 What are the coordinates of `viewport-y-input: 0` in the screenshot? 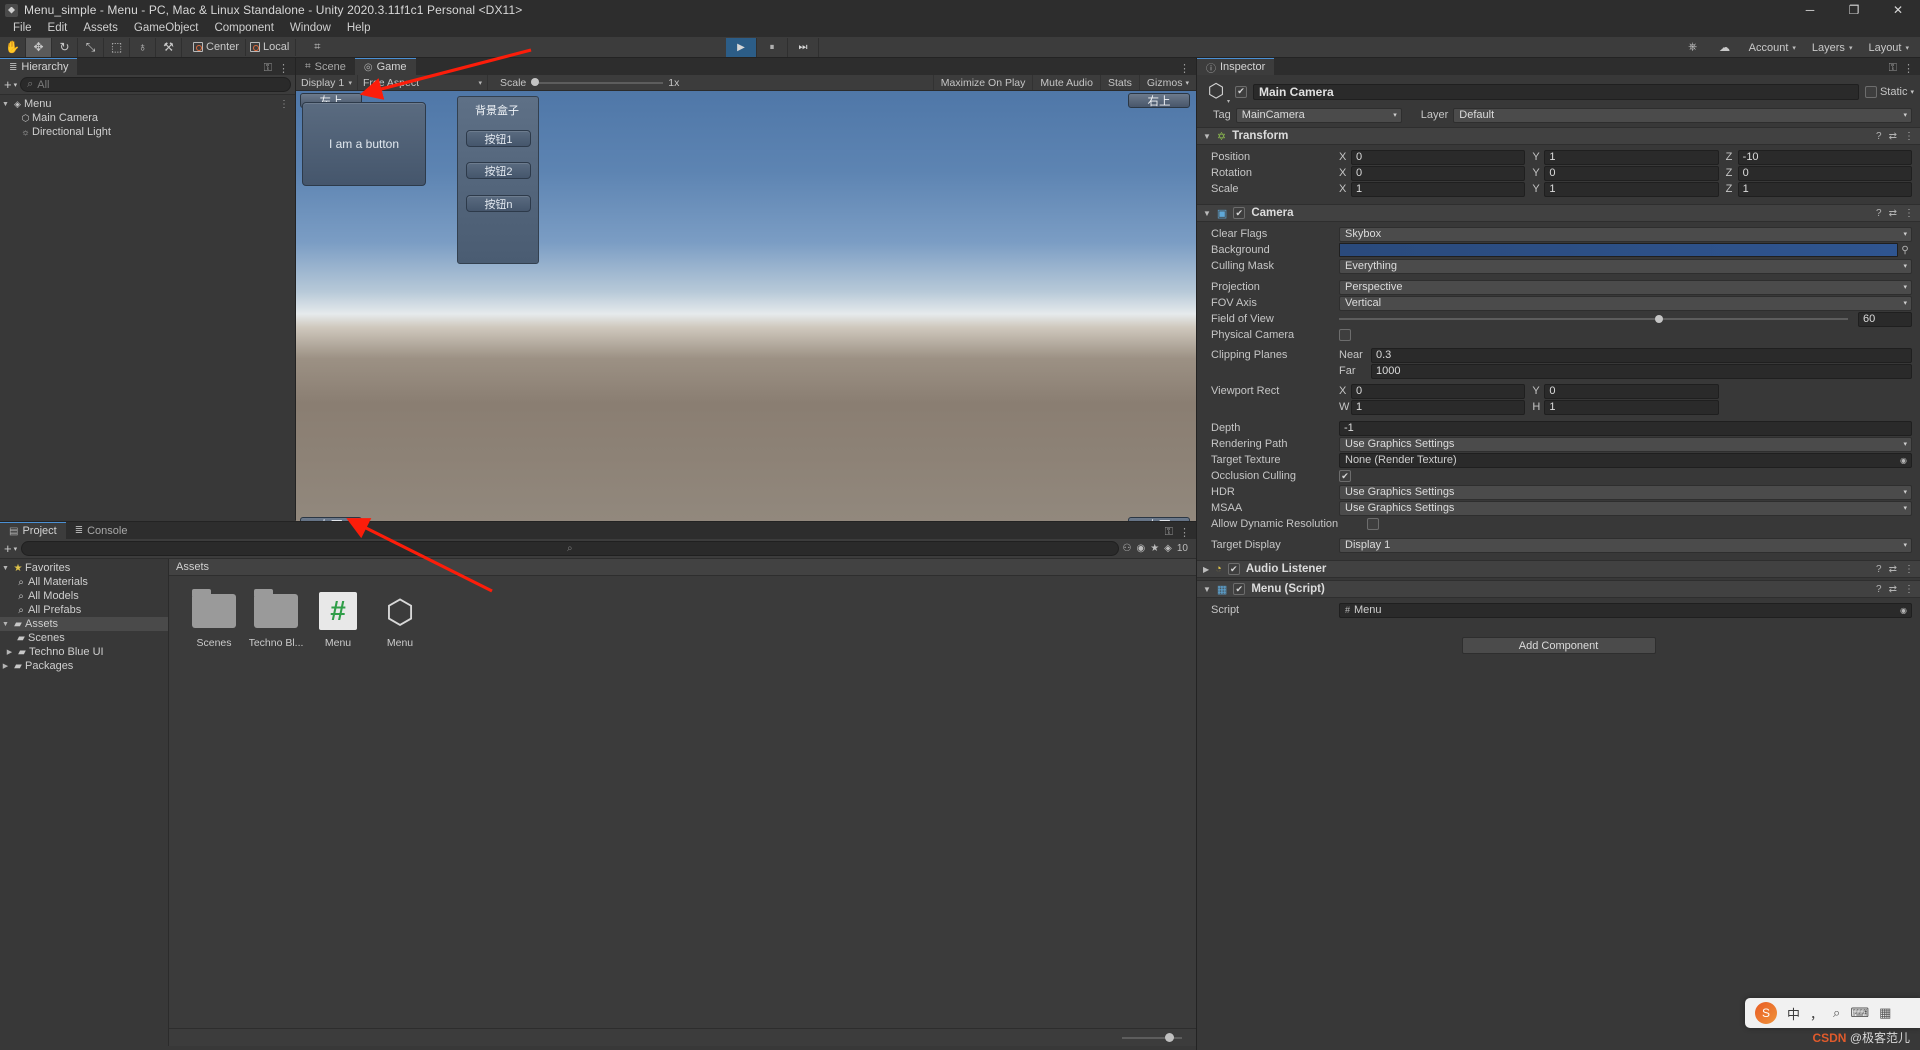 It's located at (1631, 391).